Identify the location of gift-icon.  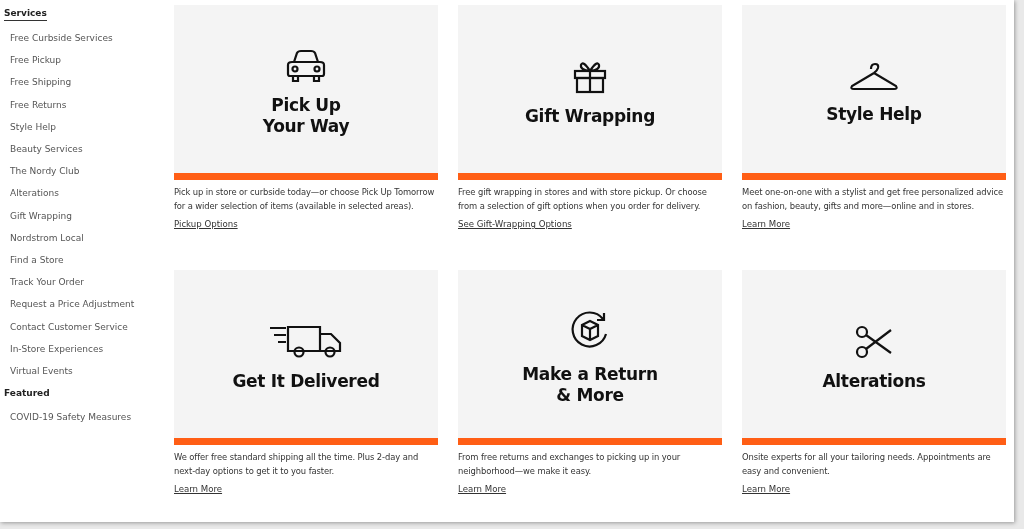
(590, 76).